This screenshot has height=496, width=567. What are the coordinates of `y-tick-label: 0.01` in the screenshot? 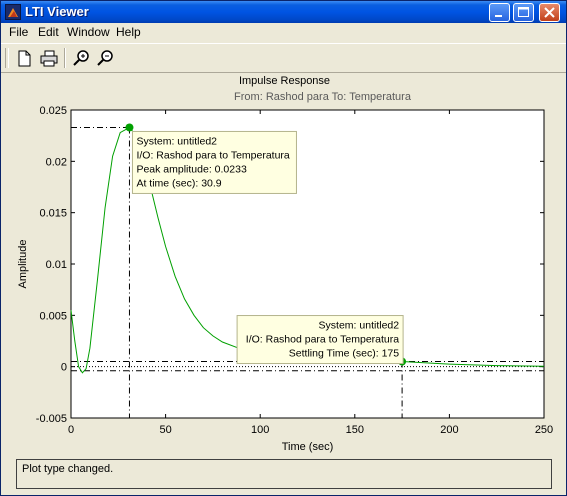 It's located at (56, 265).